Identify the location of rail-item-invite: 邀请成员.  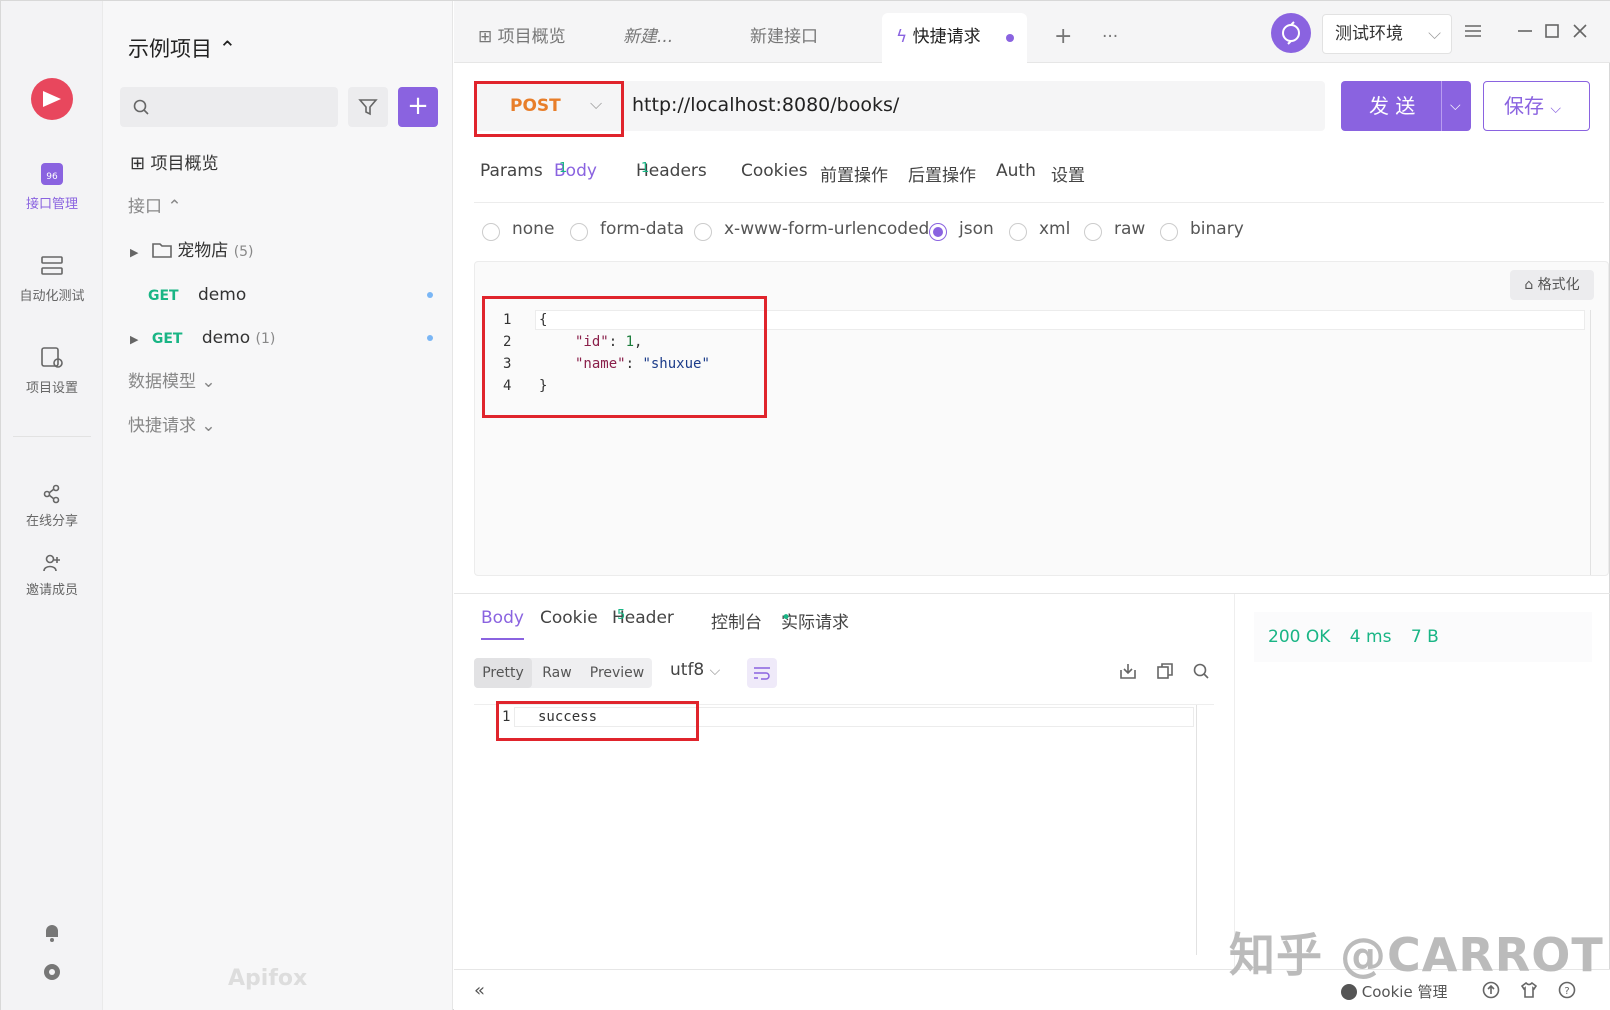
(52, 575).